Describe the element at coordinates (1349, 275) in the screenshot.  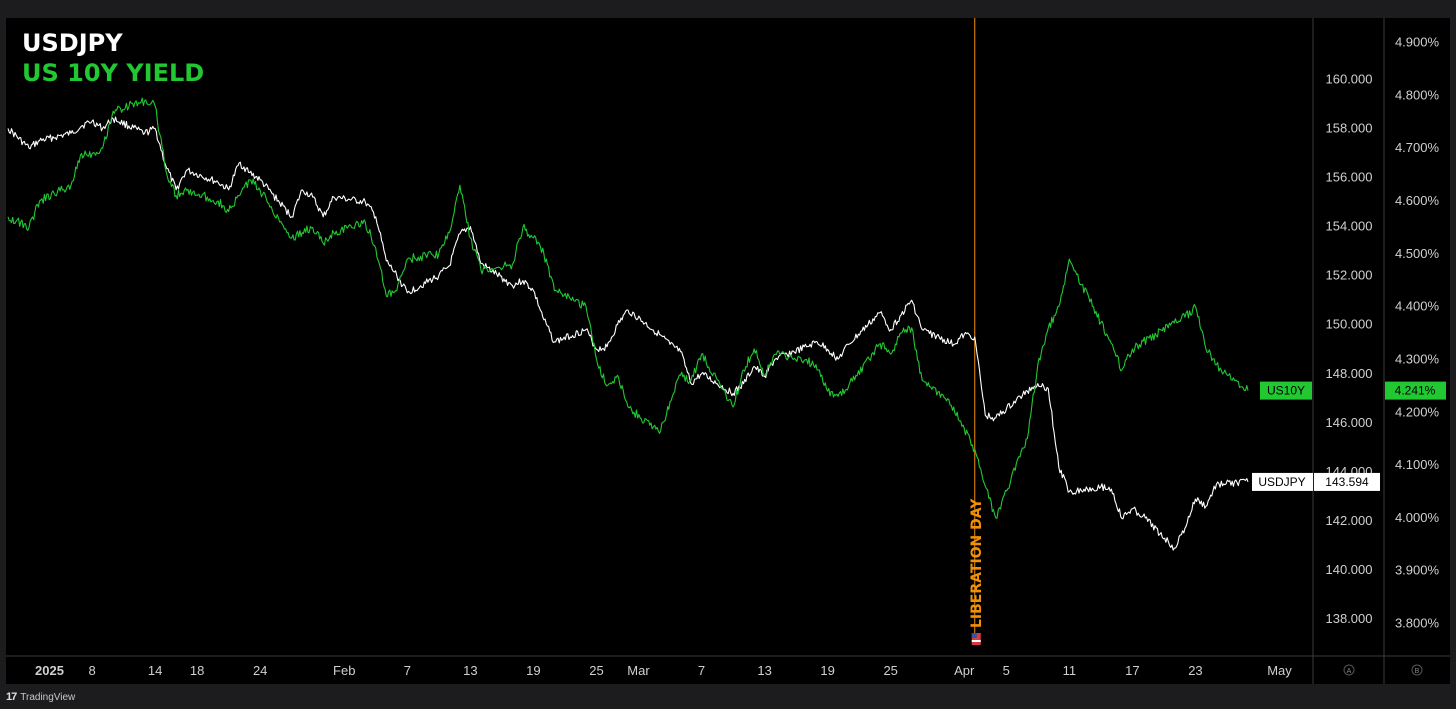
I see `y-left-tick-label: 152.000` at that location.